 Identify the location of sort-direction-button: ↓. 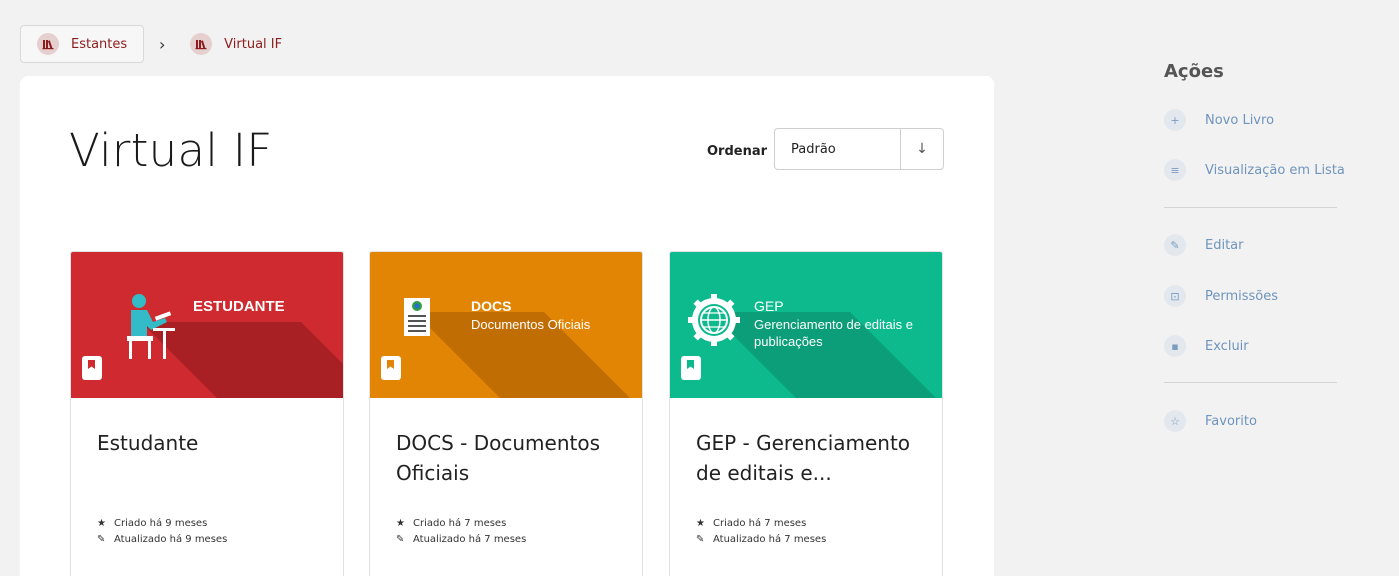
(922, 149).